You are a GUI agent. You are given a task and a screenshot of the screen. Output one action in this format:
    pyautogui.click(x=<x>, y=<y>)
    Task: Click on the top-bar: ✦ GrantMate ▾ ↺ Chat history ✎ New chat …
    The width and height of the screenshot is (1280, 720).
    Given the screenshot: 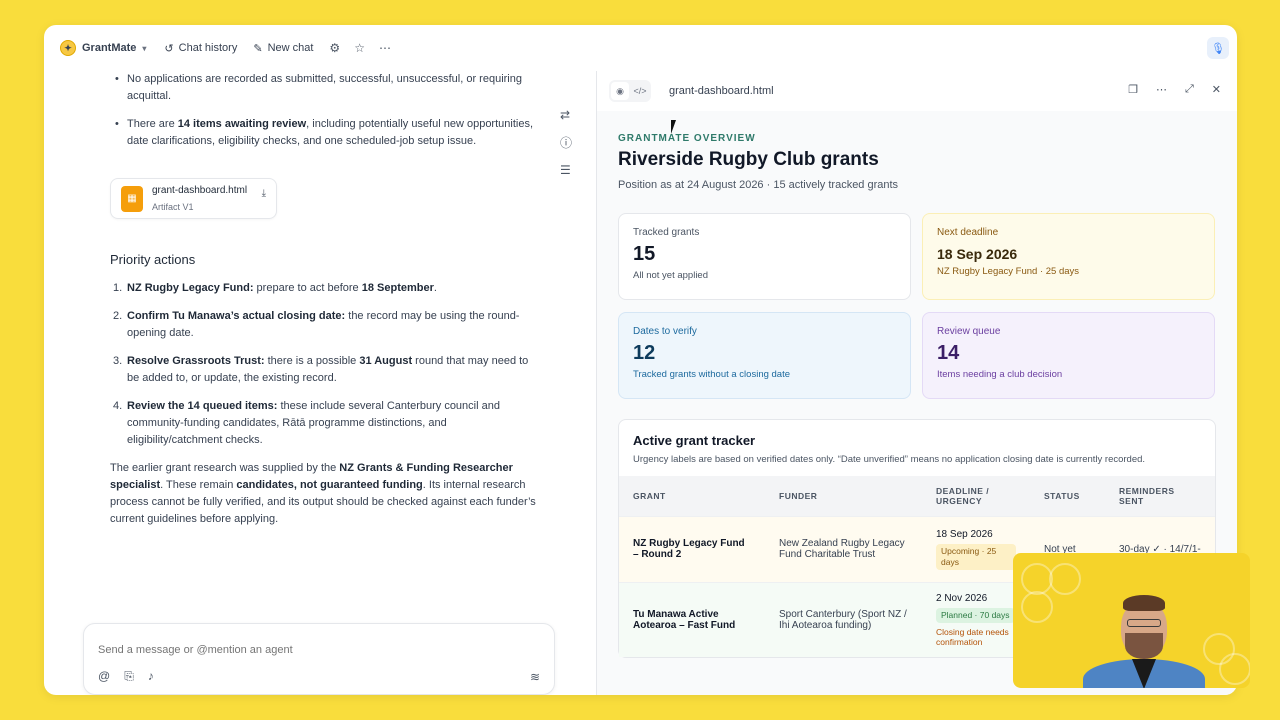 What is the action you would take?
    pyautogui.click(x=640, y=48)
    